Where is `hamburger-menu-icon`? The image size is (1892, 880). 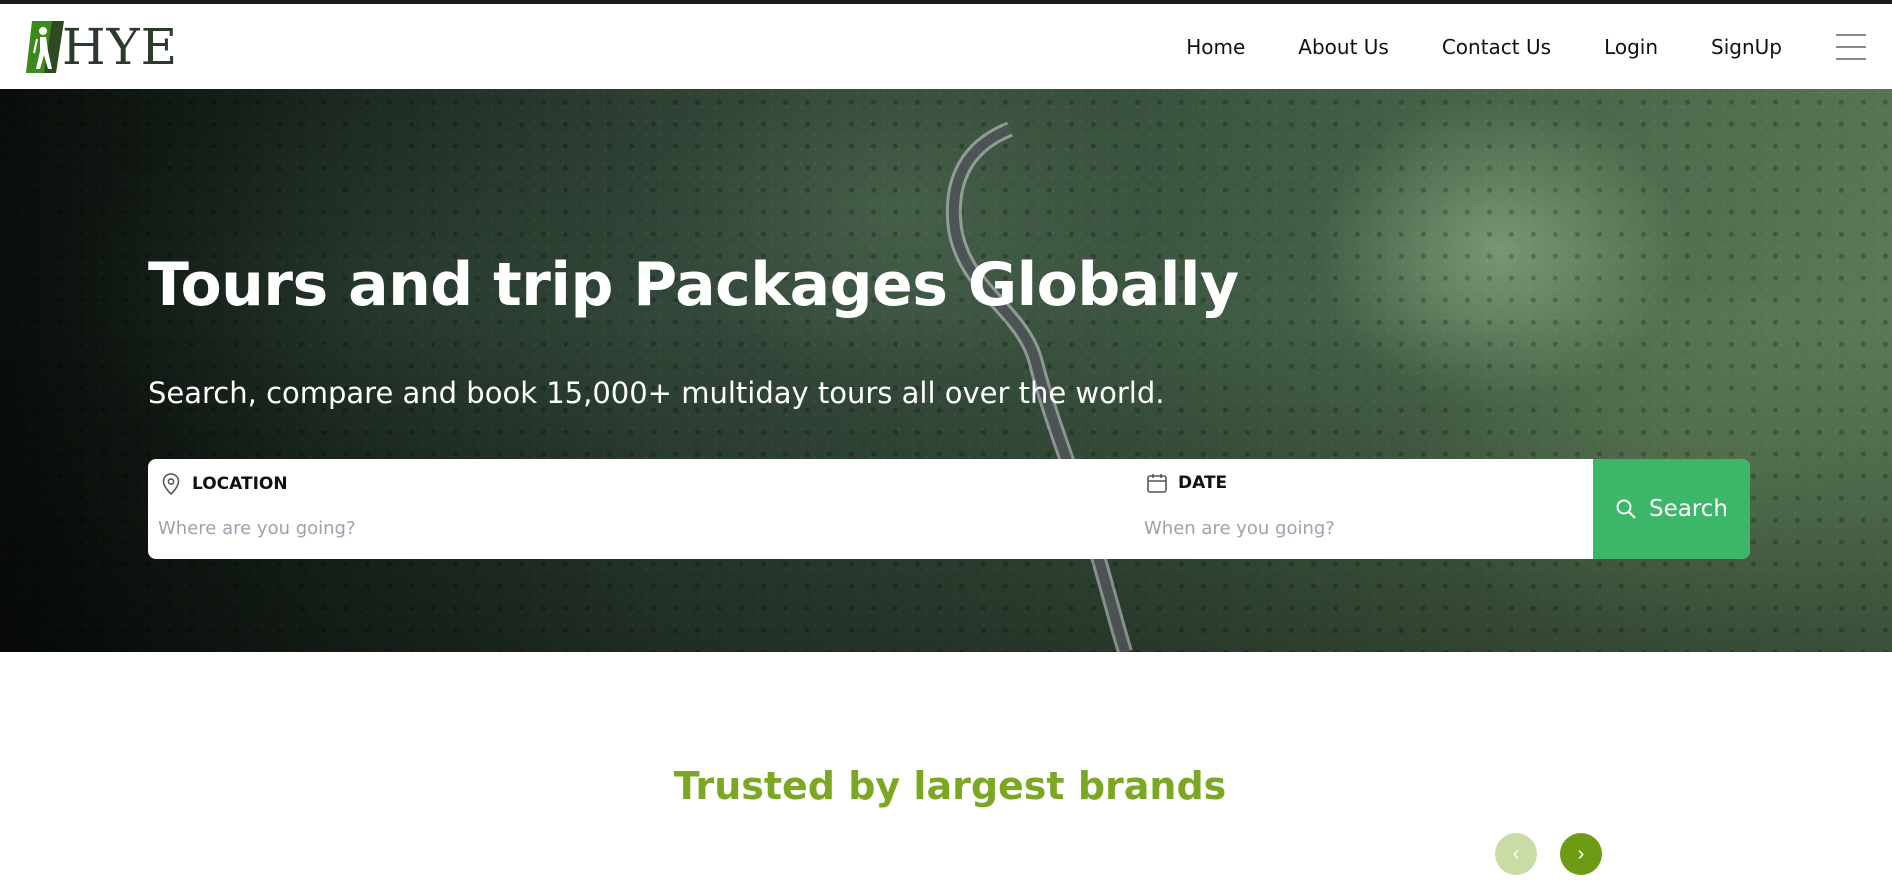
hamburger-menu-icon is located at coordinates (1851, 47).